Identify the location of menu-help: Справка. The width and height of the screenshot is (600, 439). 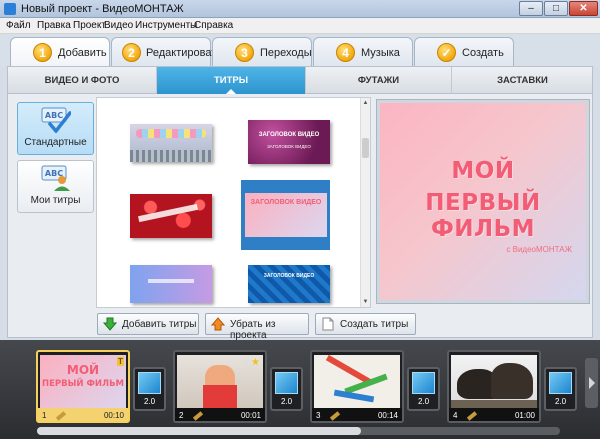
(213, 25).